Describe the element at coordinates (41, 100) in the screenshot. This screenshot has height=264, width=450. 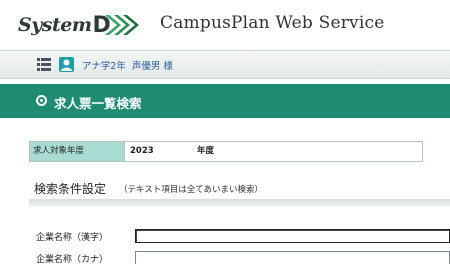
I see `radio-bullet-icon` at that location.